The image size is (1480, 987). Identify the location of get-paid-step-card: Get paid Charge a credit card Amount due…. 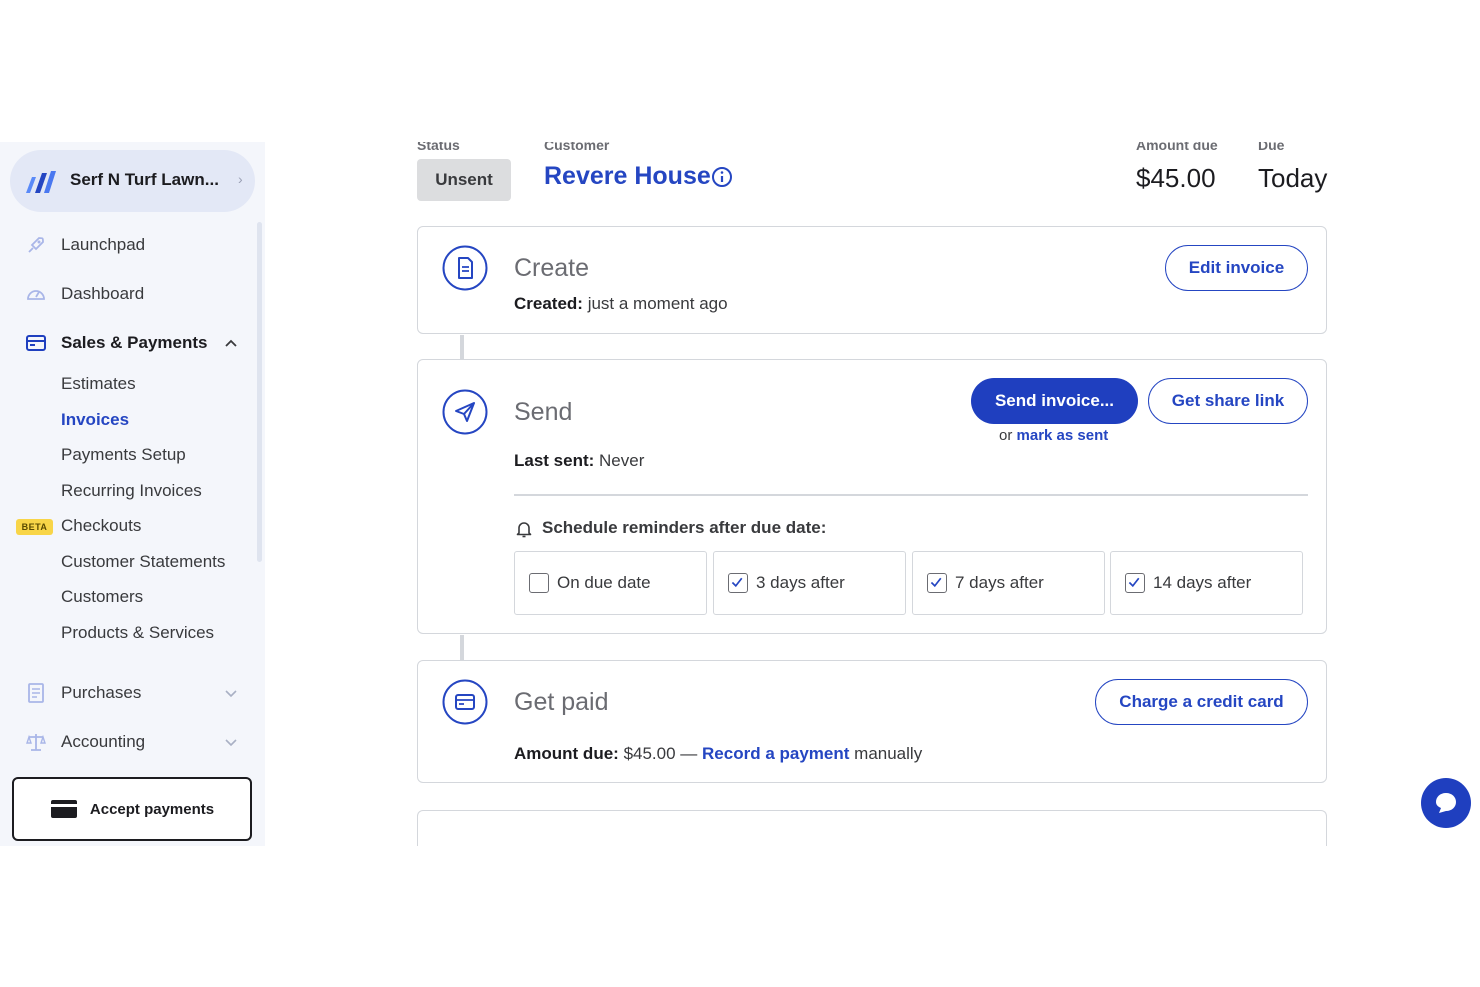
(872, 721).